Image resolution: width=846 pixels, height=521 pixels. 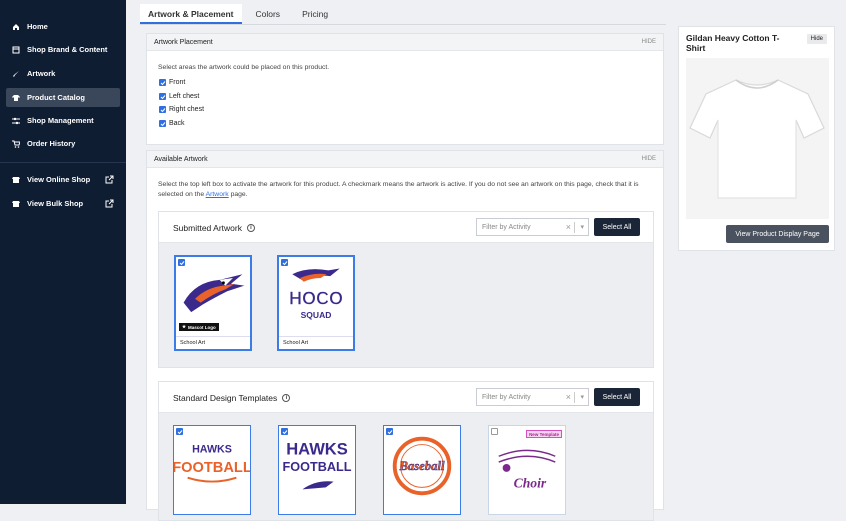 I want to click on sidebar-item-label: Artwork, so click(x=41, y=73).